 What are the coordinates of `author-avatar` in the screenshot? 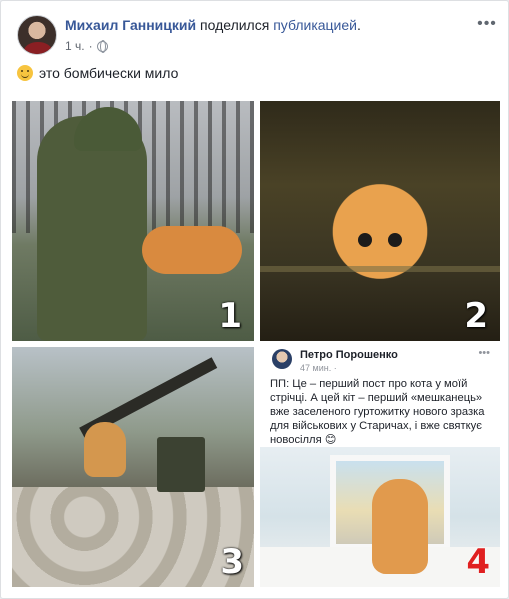 It's located at (37, 35).